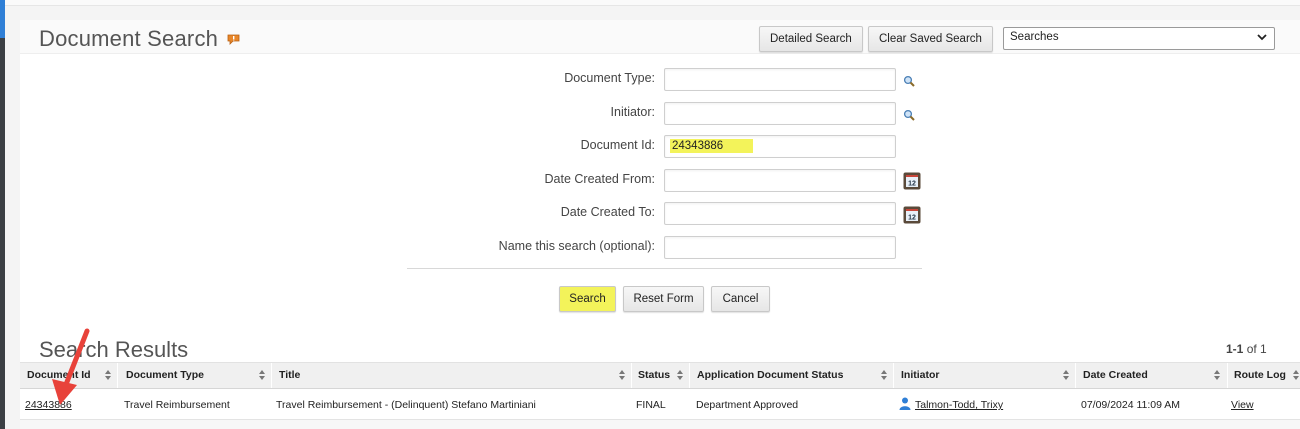  Describe the element at coordinates (632, 112) in the screenshot. I see `initiator-label: Initiator:` at that location.